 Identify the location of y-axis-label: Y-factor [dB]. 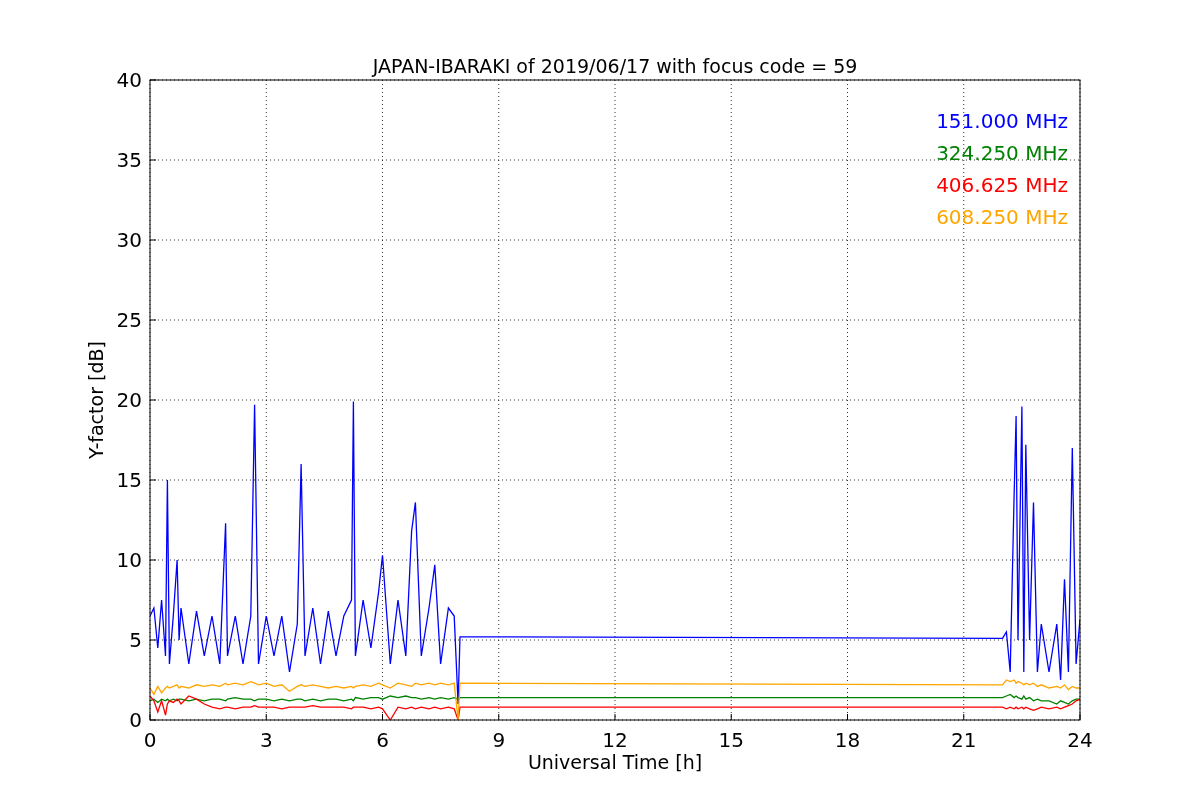
(96, 400).